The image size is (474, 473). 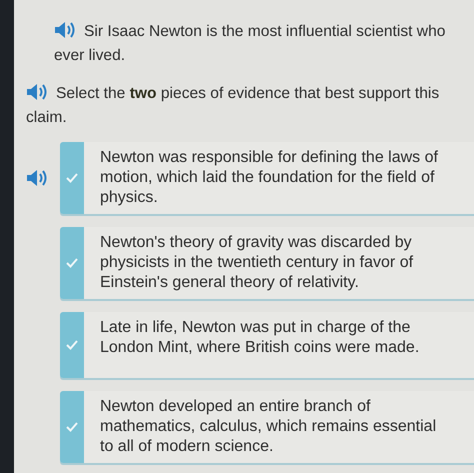 I want to click on answer-option: Newton developed an entire branch of mathematics, calculus, which remains essential to all of modern science., so click(x=267, y=427).